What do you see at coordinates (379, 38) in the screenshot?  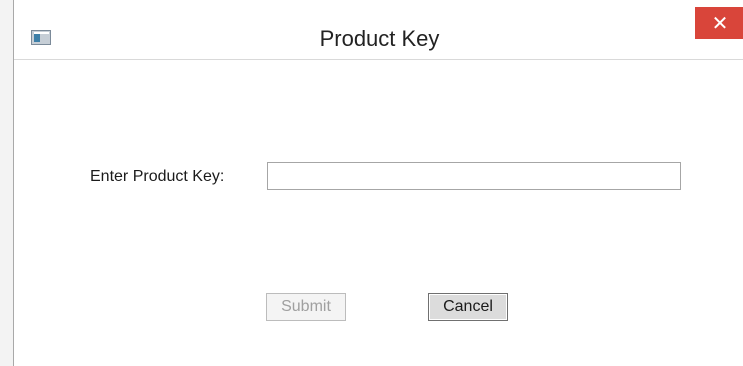 I see `window-title: Product Key` at bounding box center [379, 38].